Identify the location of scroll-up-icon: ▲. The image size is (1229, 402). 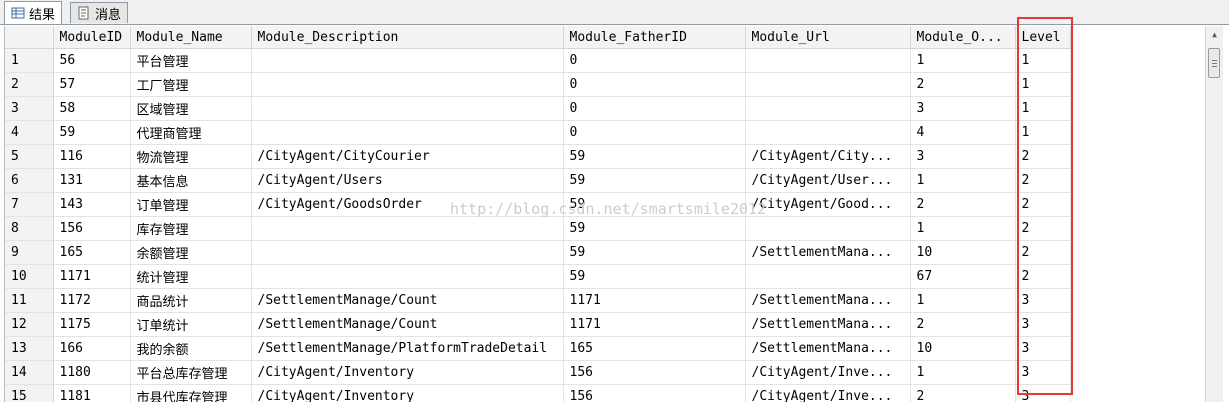
(1214, 34).